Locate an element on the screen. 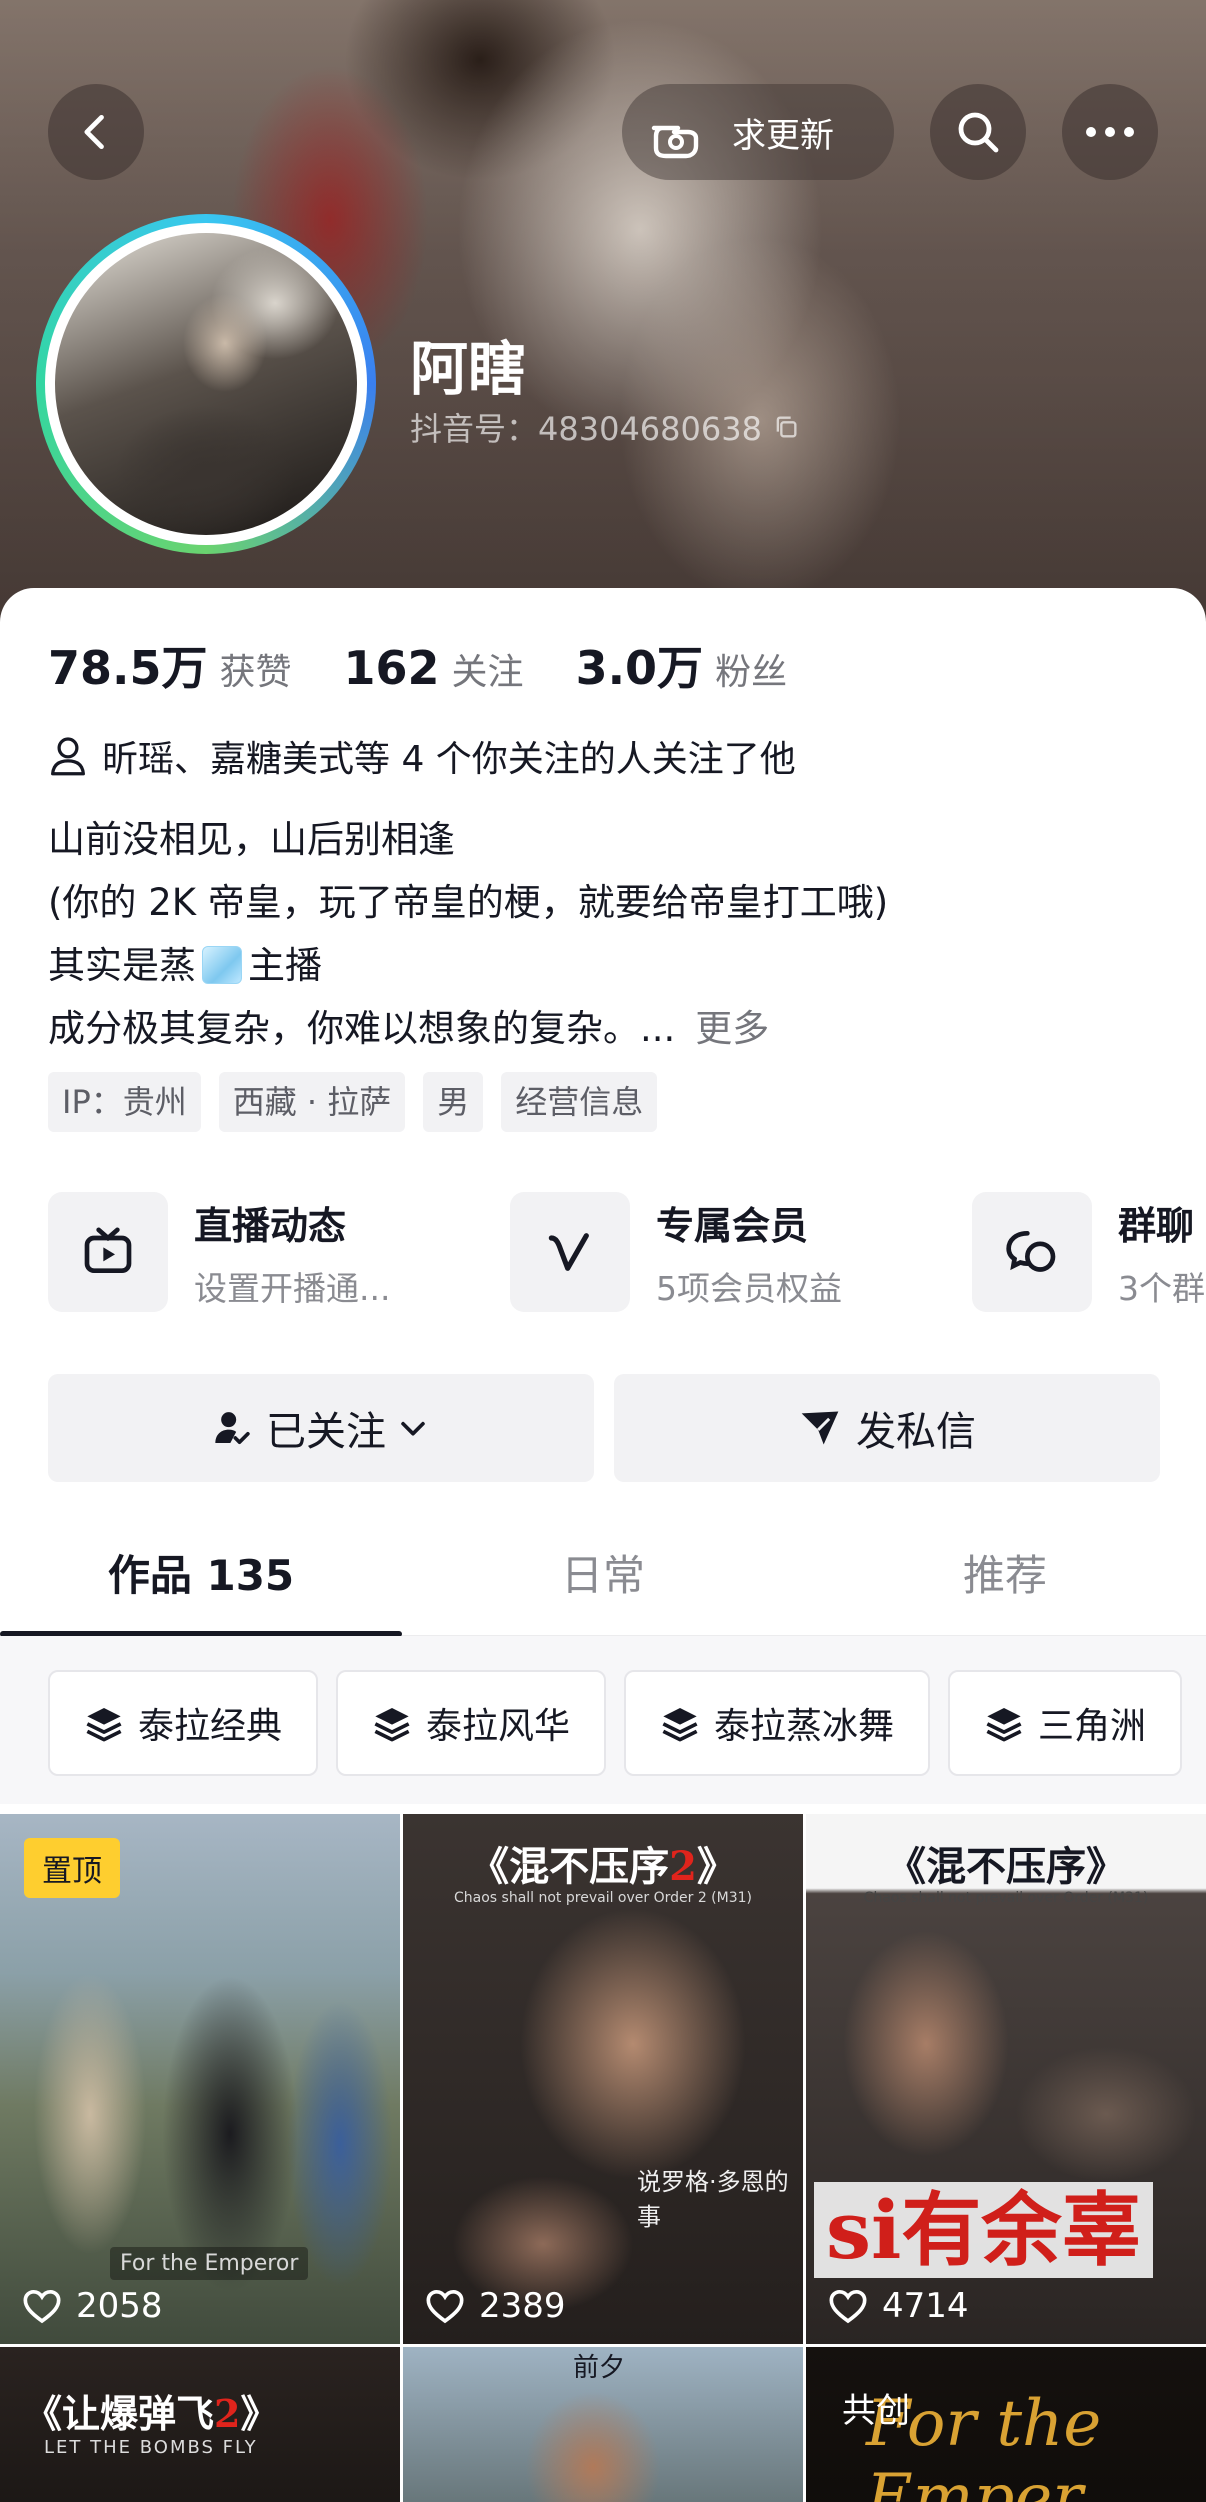 The height and width of the screenshot is (2502, 1206). collection-label: 泰拉经典 is located at coordinates (210, 1726).